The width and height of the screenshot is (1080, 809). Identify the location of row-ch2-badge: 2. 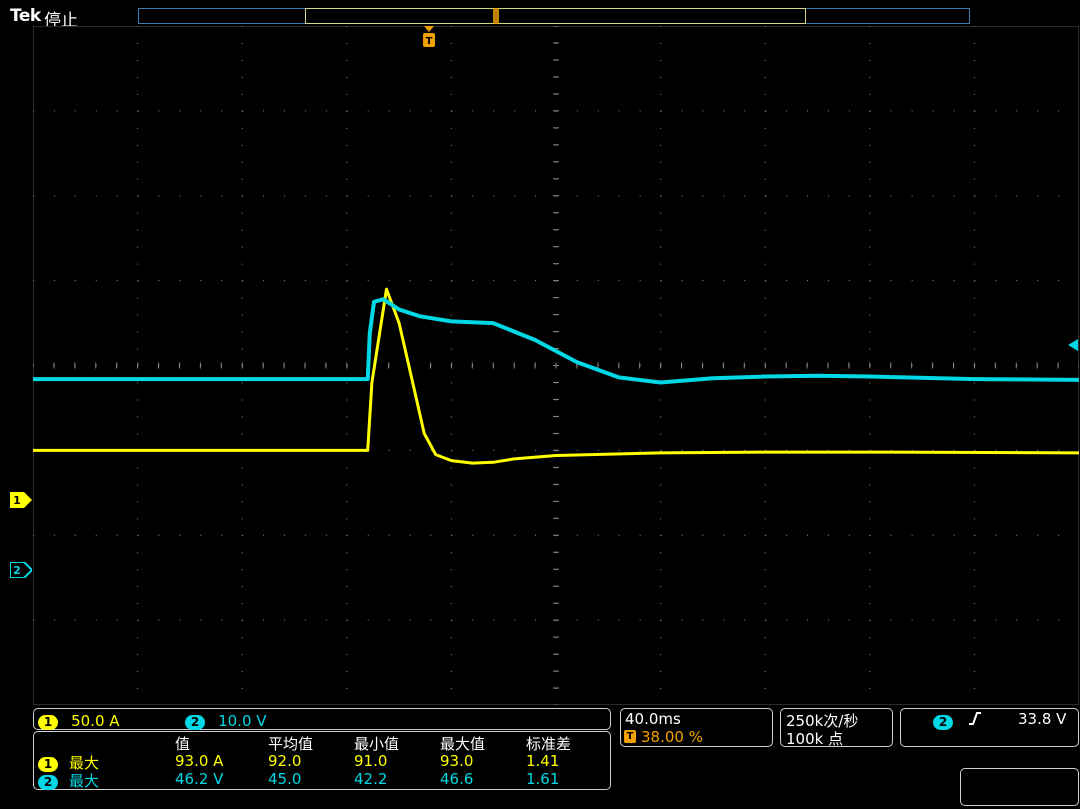
(48, 782).